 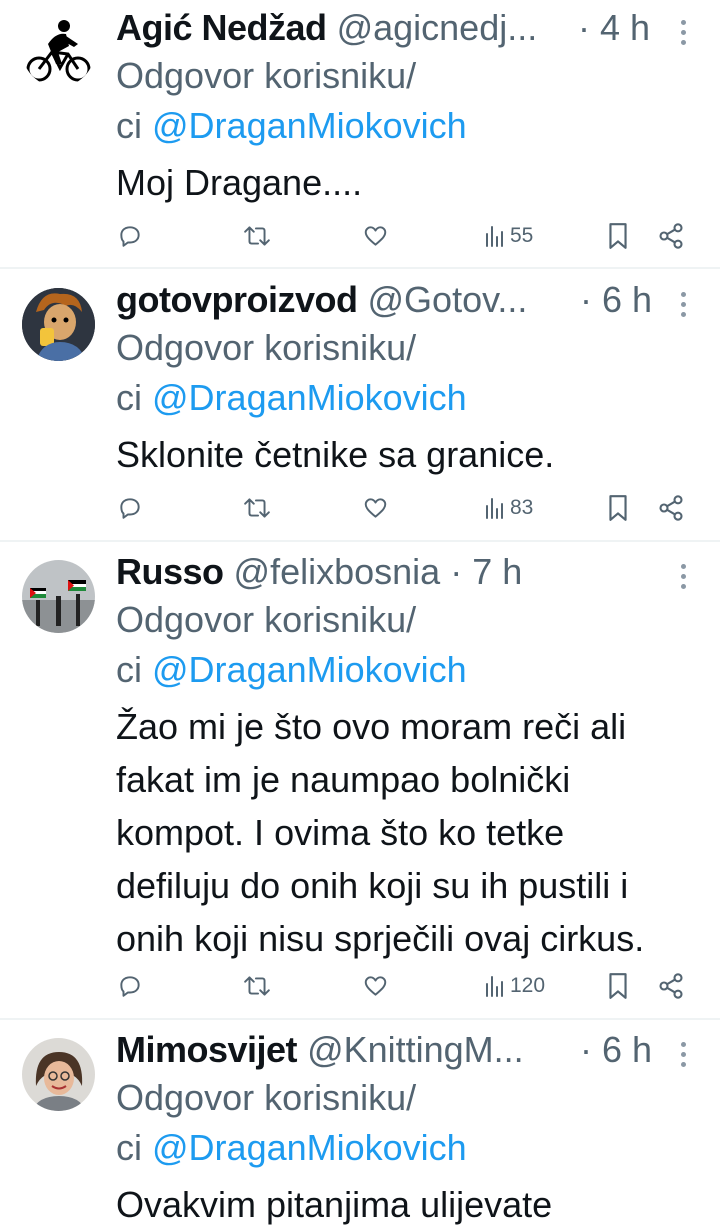 I want to click on tweet-text-line: kompot. I ovima što ko tetke, so click(x=340, y=832).